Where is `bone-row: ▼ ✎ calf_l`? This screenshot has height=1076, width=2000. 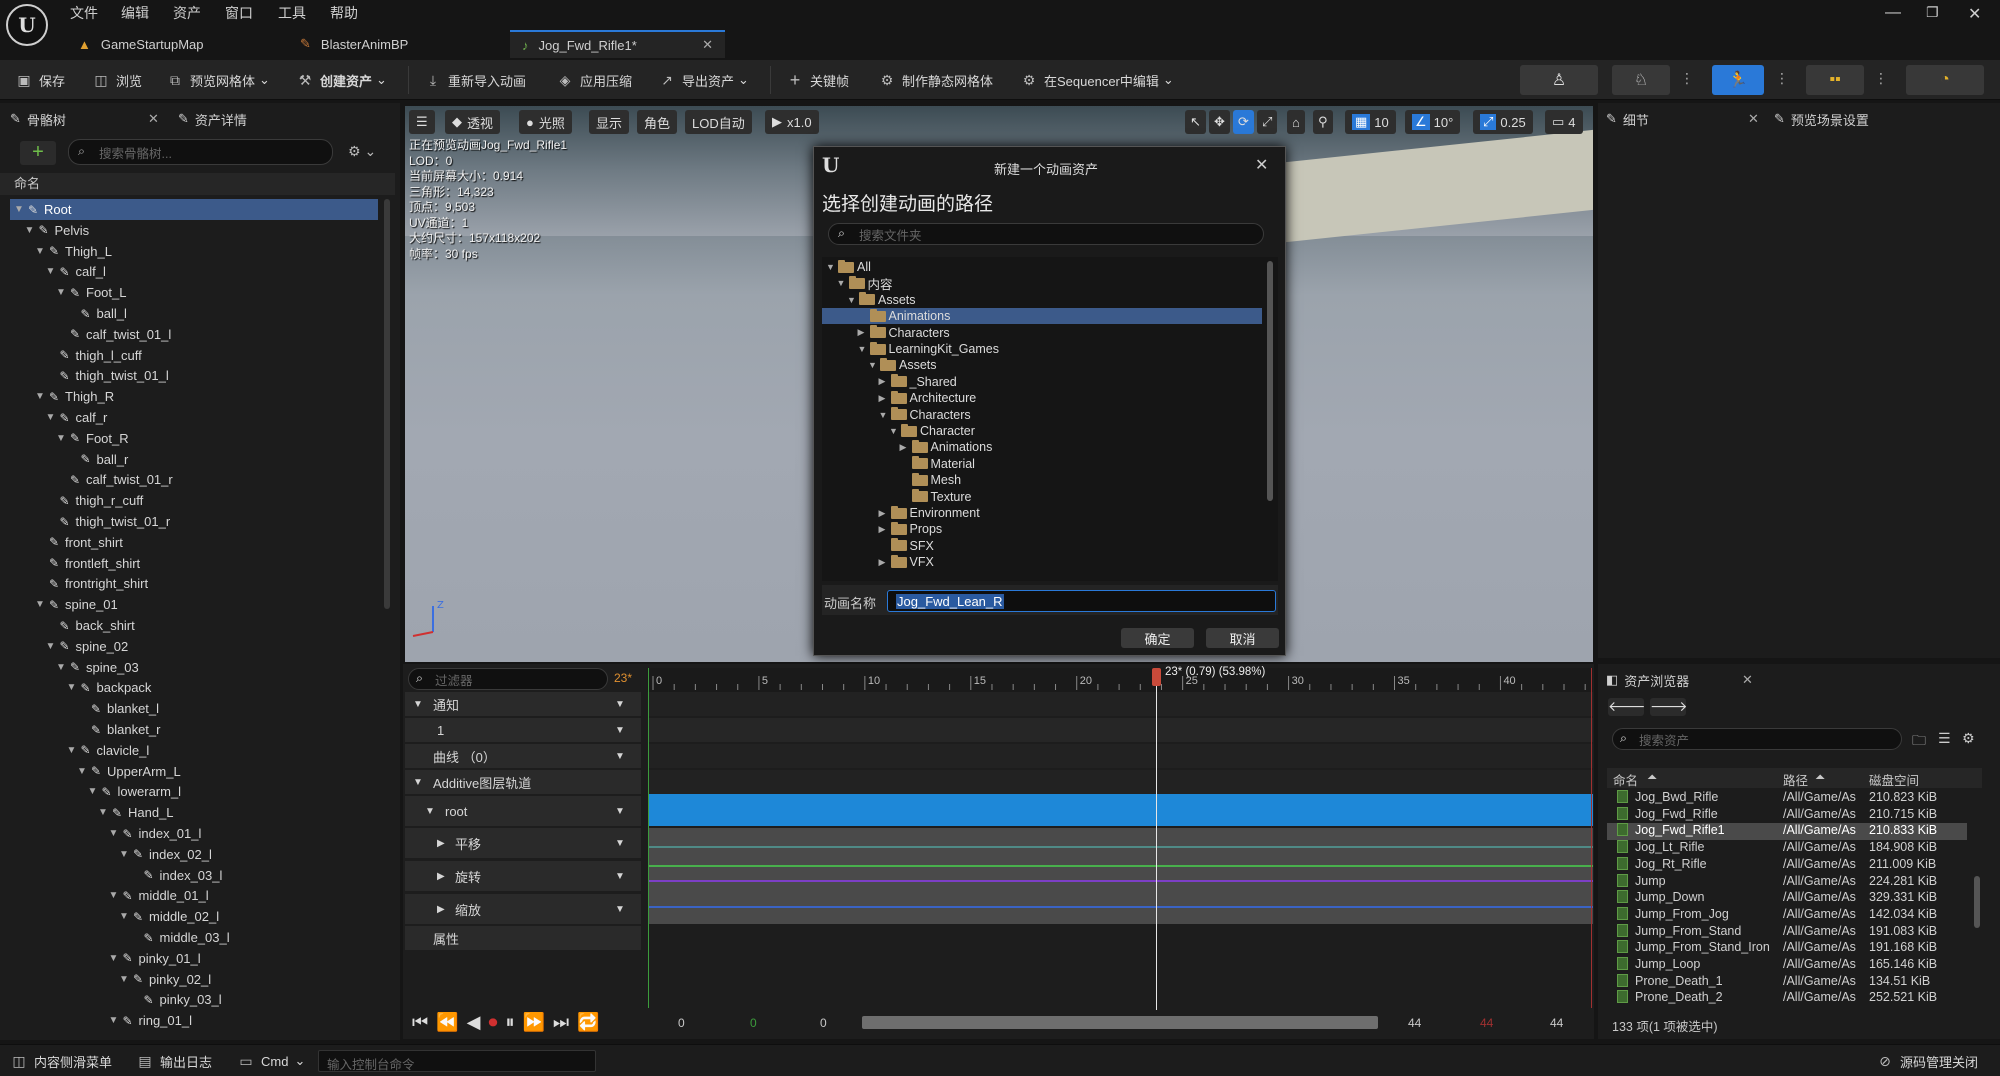
bone-row: ▼ ✎ calf_l is located at coordinates (194, 271).